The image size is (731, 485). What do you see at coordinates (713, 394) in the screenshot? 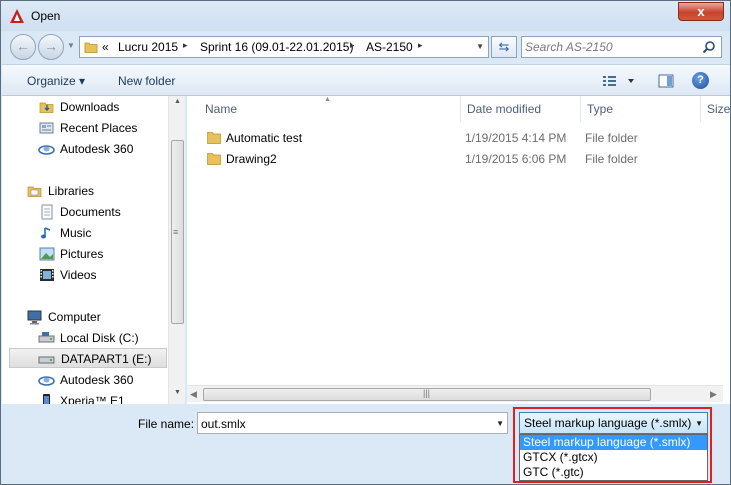
I see `scroll-right-arrow-icon: ▶` at bounding box center [713, 394].